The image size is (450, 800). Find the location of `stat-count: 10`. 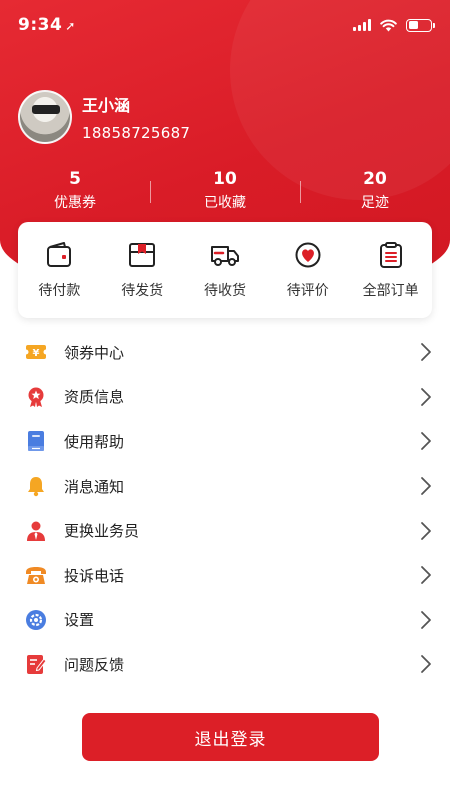

stat-count: 10 is located at coordinates (225, 178).